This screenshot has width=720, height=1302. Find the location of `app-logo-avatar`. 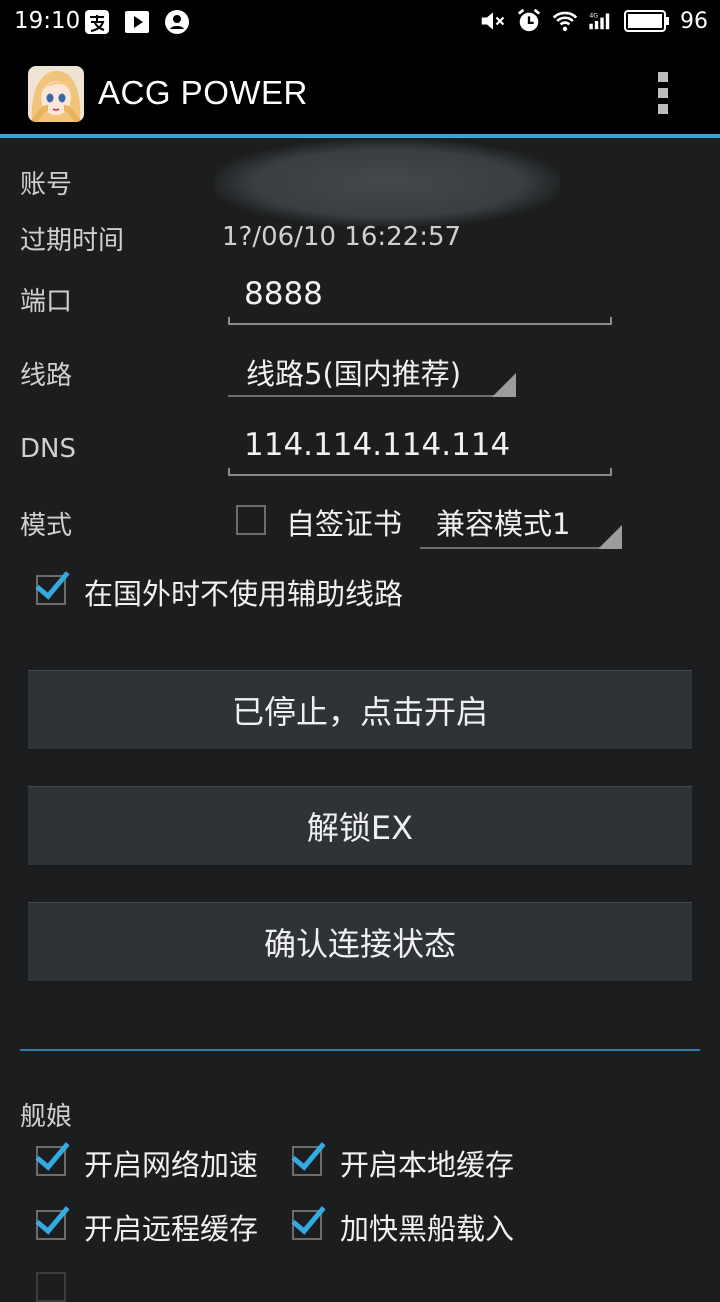

app-logo-avatar is located at coordinates (56, 94).